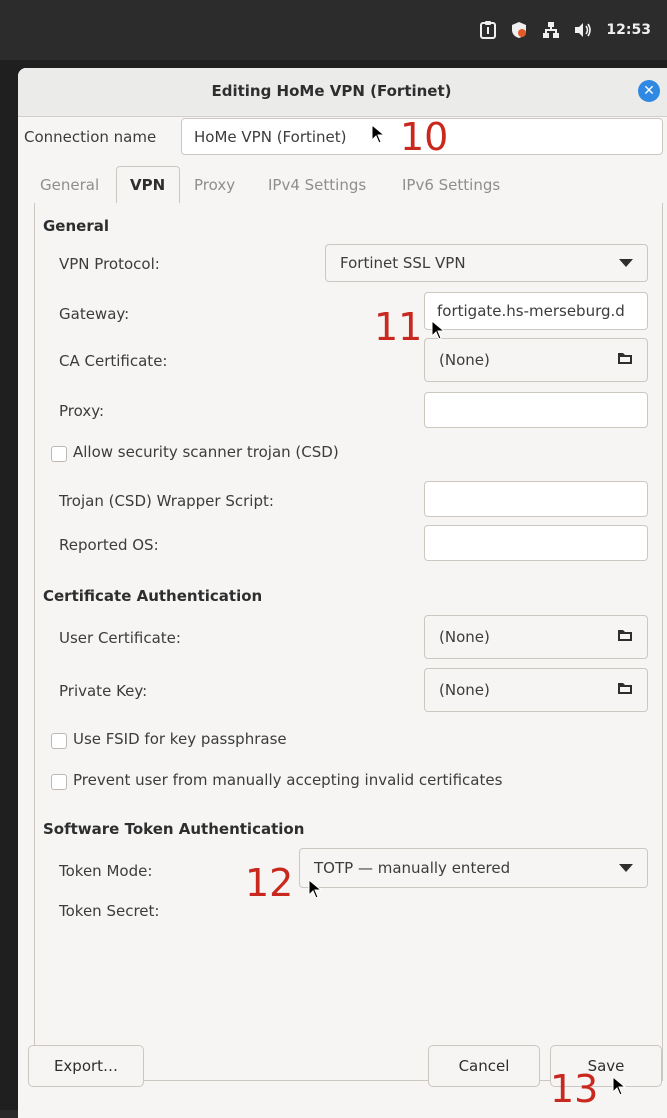  What do you see at coordinates (109, 264) in the screenshot?
I see `vpn-protocol-label: VPN Protocol:` at bounding box center [109, 264].